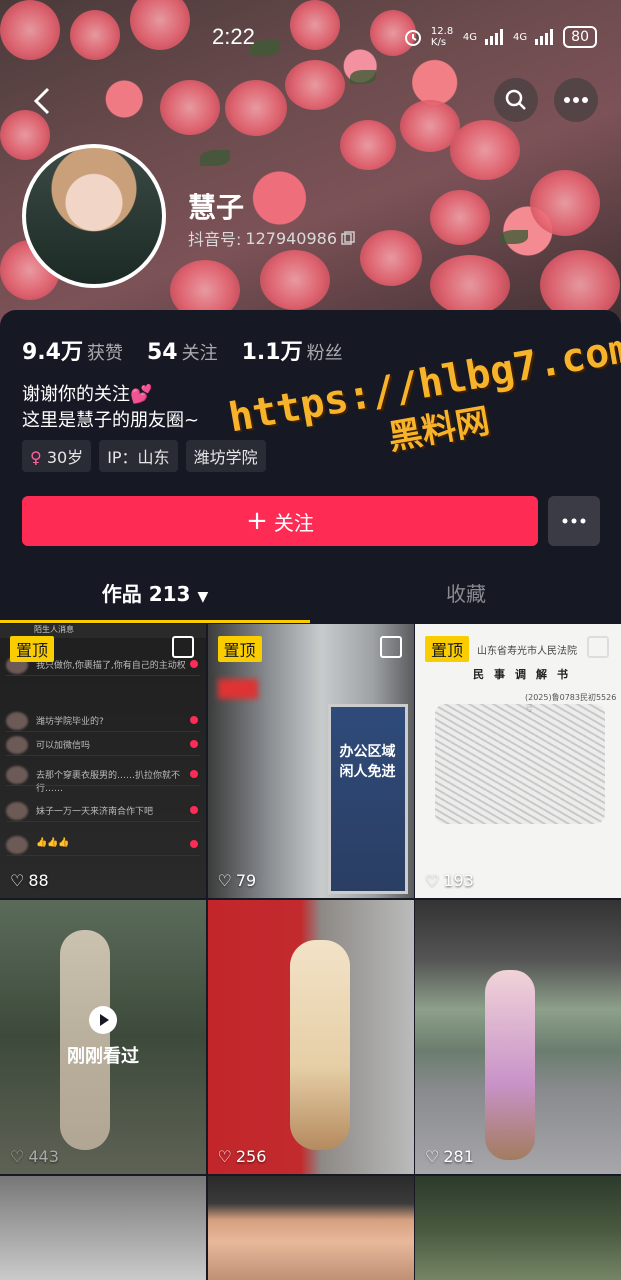 The image size is (621, 1280). I want to click on follow-label: 关注, so click(293, 522).